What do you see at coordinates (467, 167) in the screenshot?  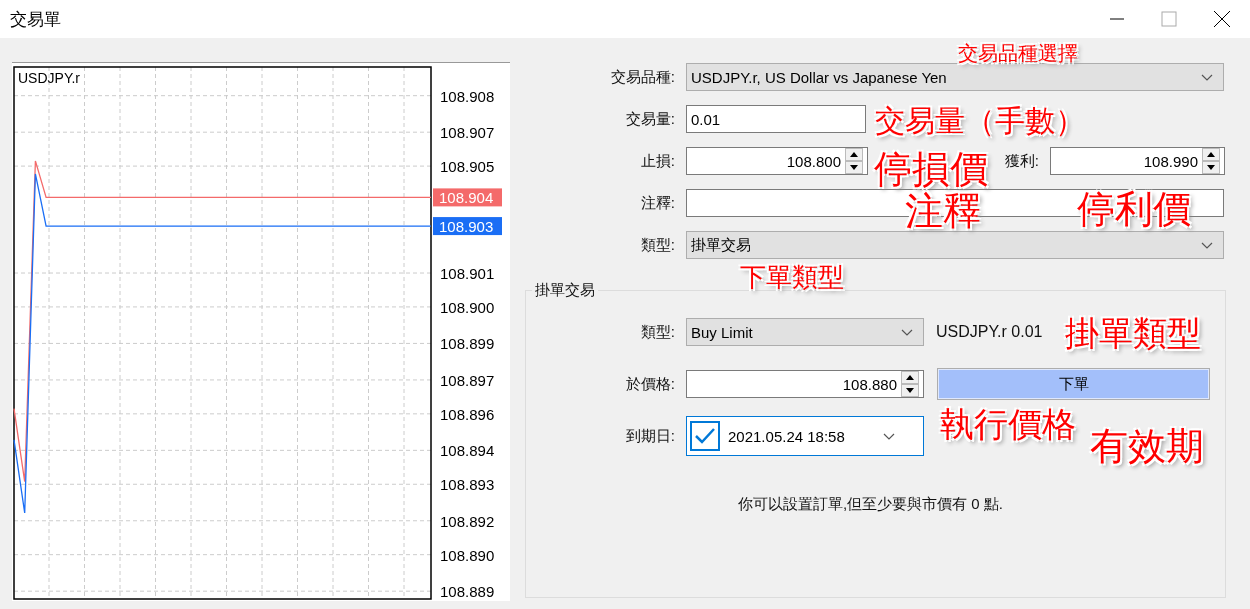 I see `axis-label: 108.905` at bounding box center [467, 167].